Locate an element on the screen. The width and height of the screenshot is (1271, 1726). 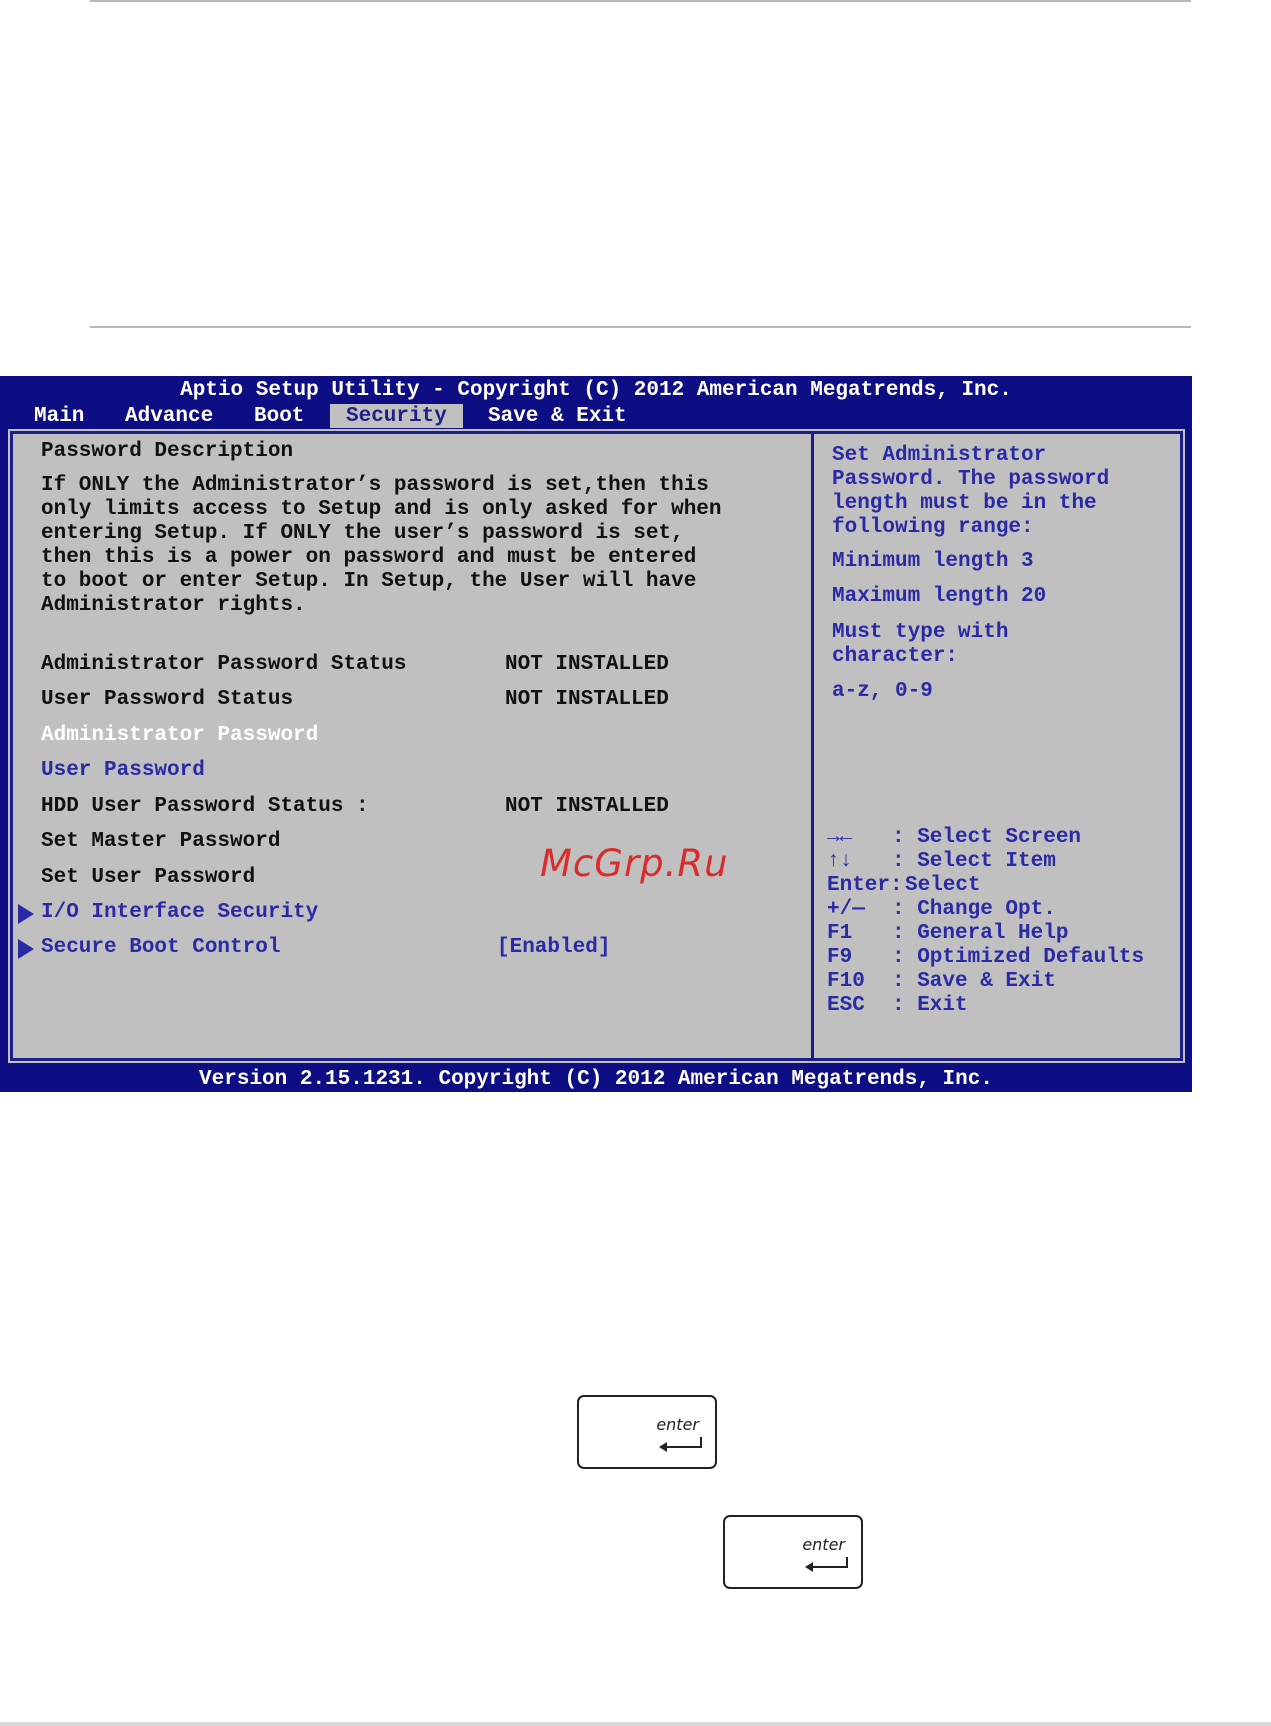
key-hint-action: : General Help is located at coordinates (980, 933).